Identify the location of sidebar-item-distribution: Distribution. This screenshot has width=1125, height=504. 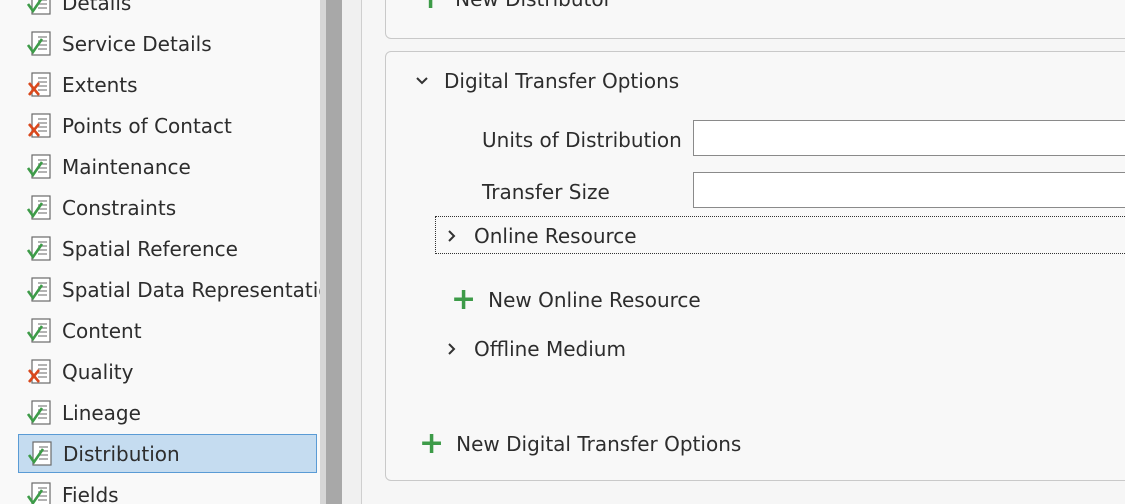
(167, 453).